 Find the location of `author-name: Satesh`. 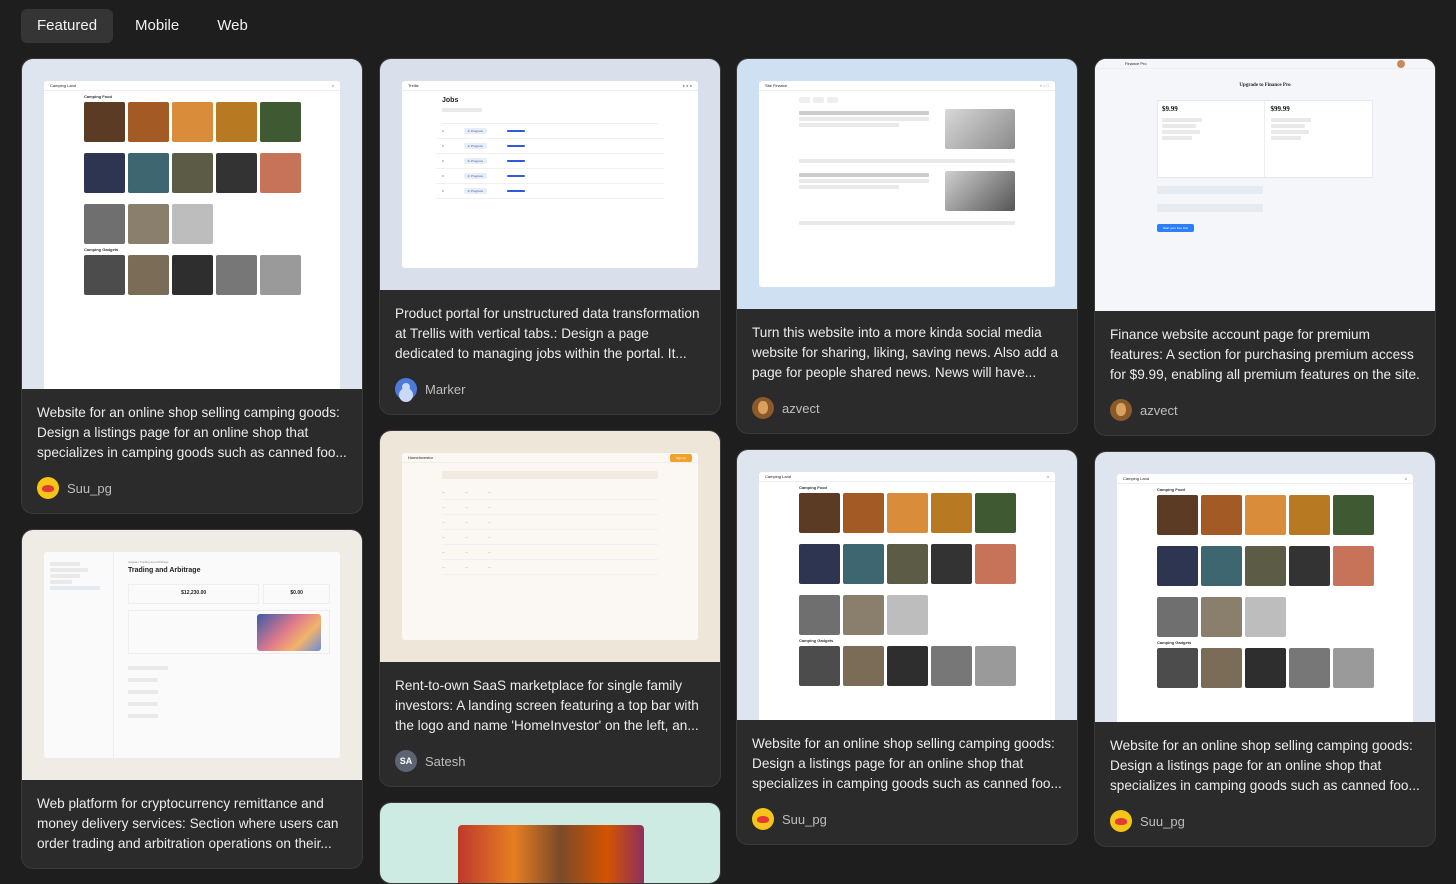

author-name: Satesh is located at coordinates (445, 761).